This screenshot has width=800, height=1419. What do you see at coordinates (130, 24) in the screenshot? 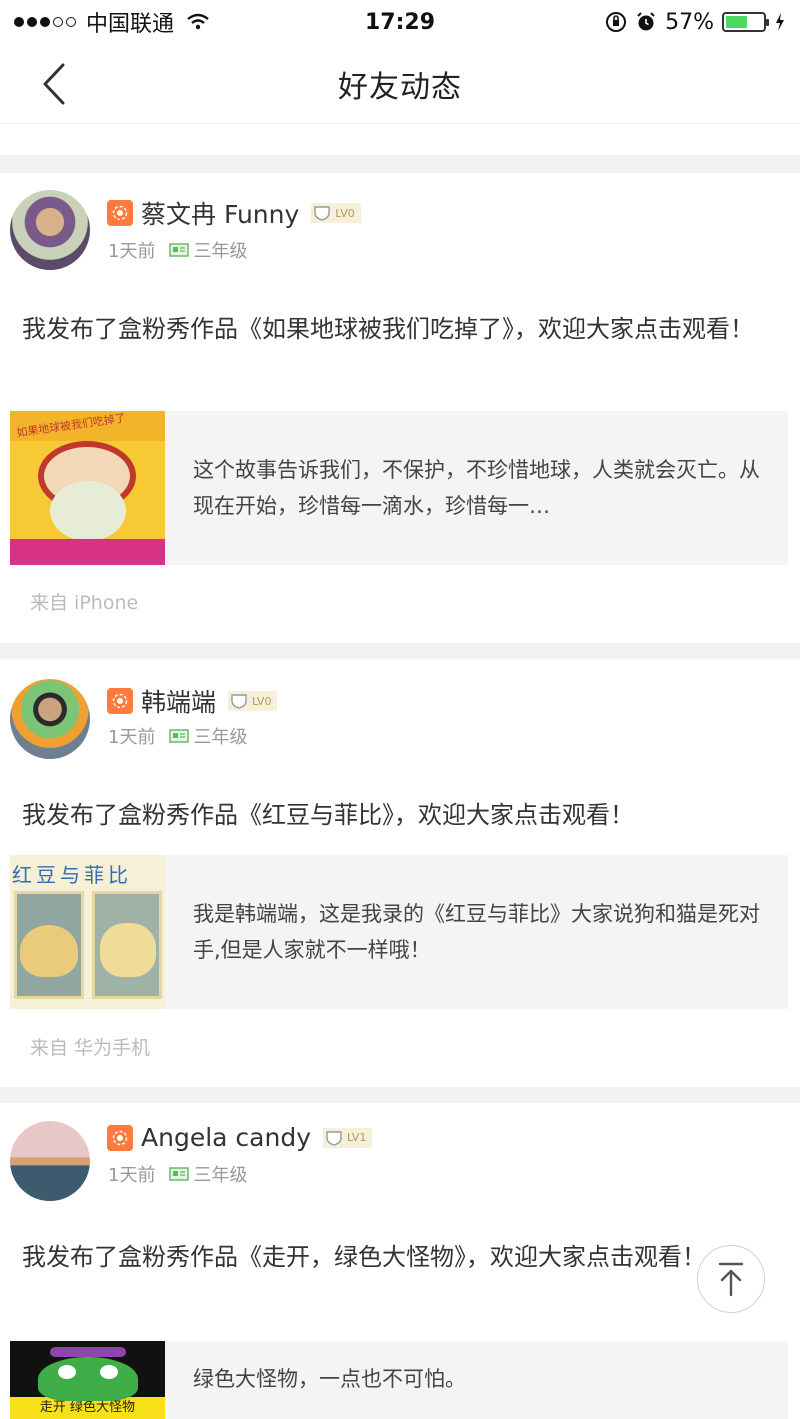
I see `carrier-name: 中国联通` at bounding box center [130, 24].